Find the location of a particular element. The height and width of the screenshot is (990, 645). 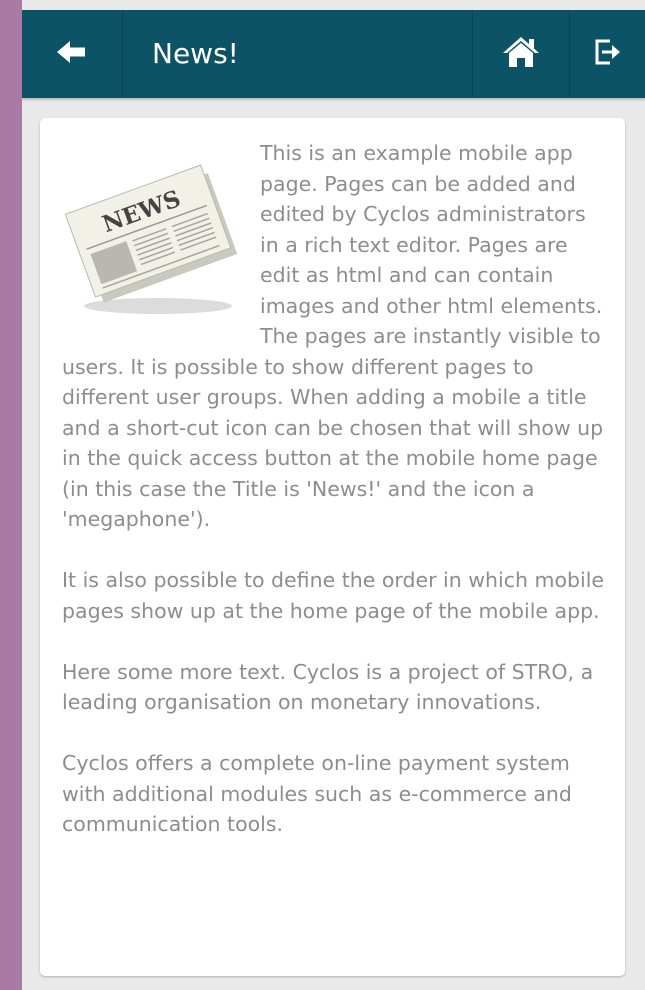

back-button is located at coordinates (72, 54).